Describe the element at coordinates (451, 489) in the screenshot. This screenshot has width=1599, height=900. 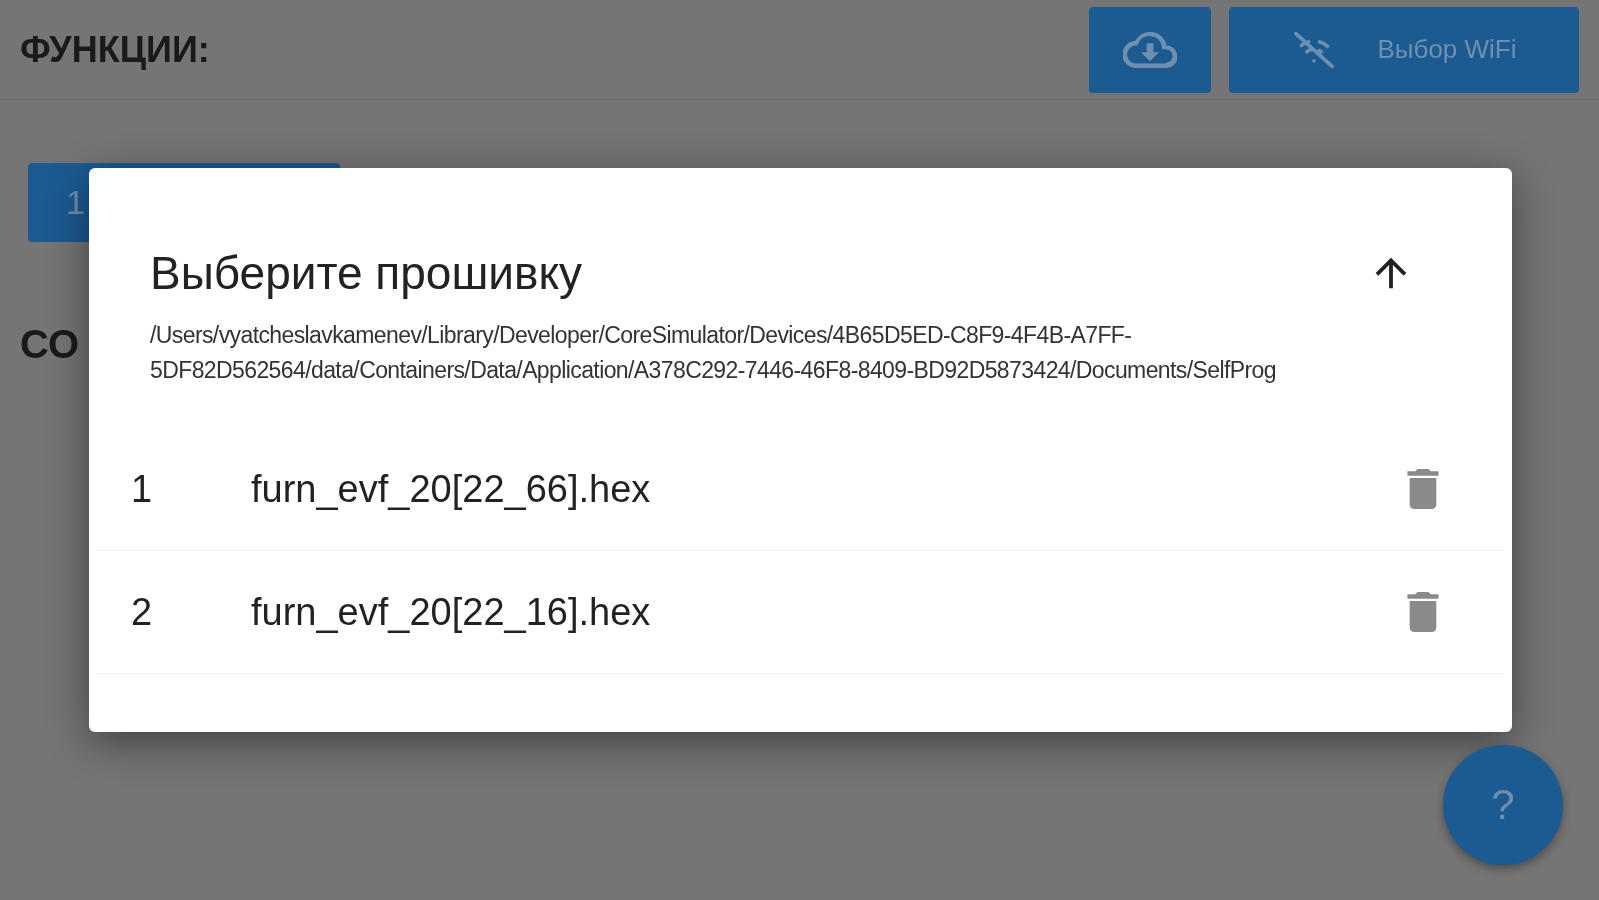
I see `file-name: furn_evf_20[22_66].hex` at that location.